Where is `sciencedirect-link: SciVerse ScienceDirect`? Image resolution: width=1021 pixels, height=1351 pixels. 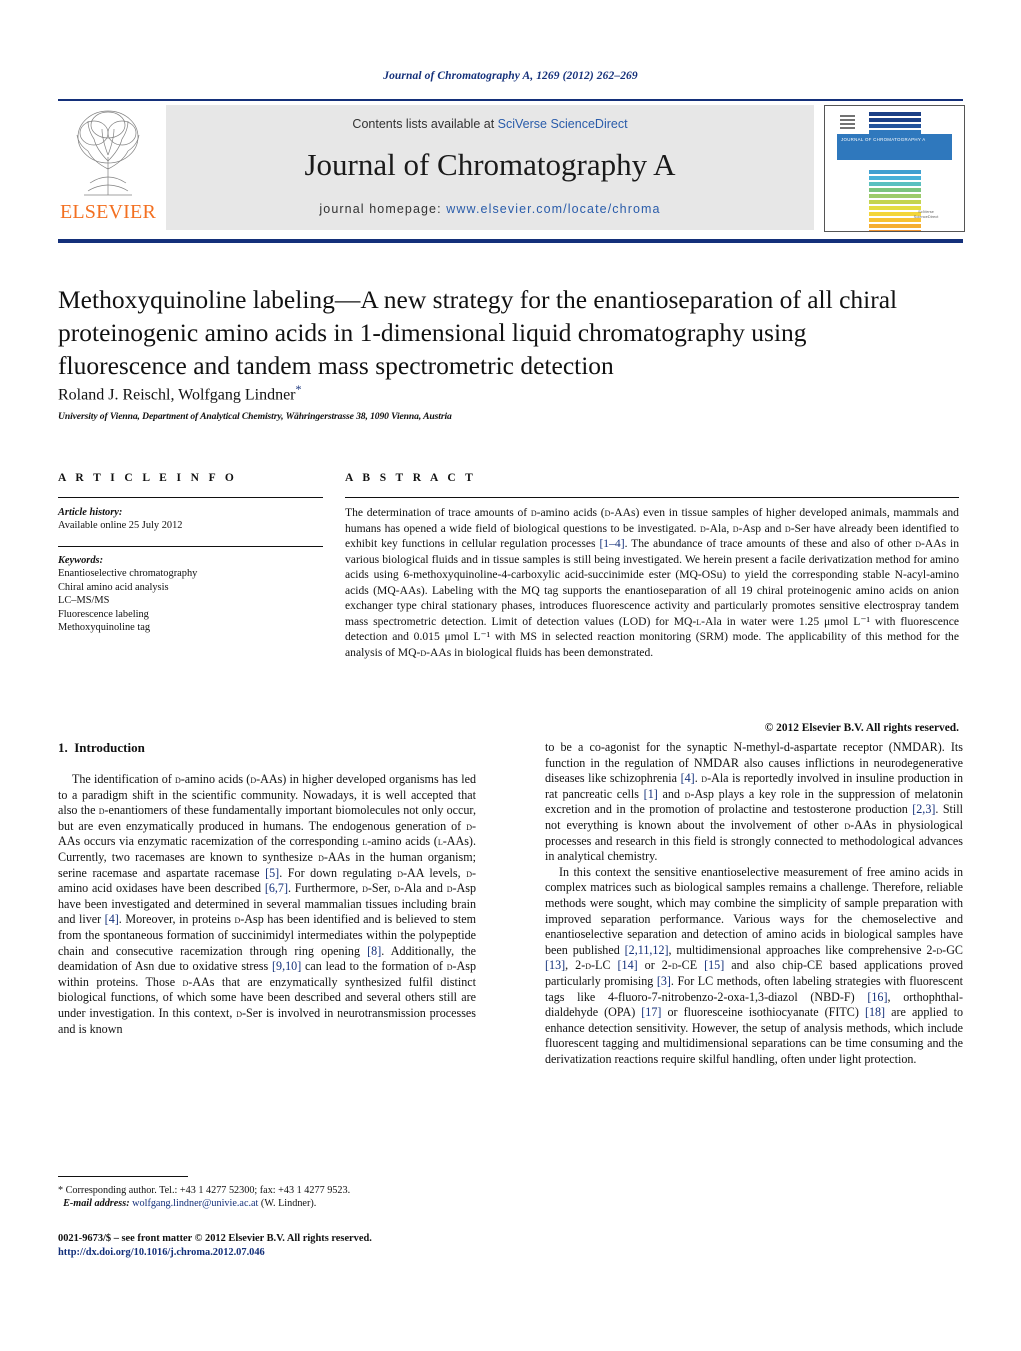 sciencedirect-link: SciVerse ScienceDirect is located at coordinates (563, 124).